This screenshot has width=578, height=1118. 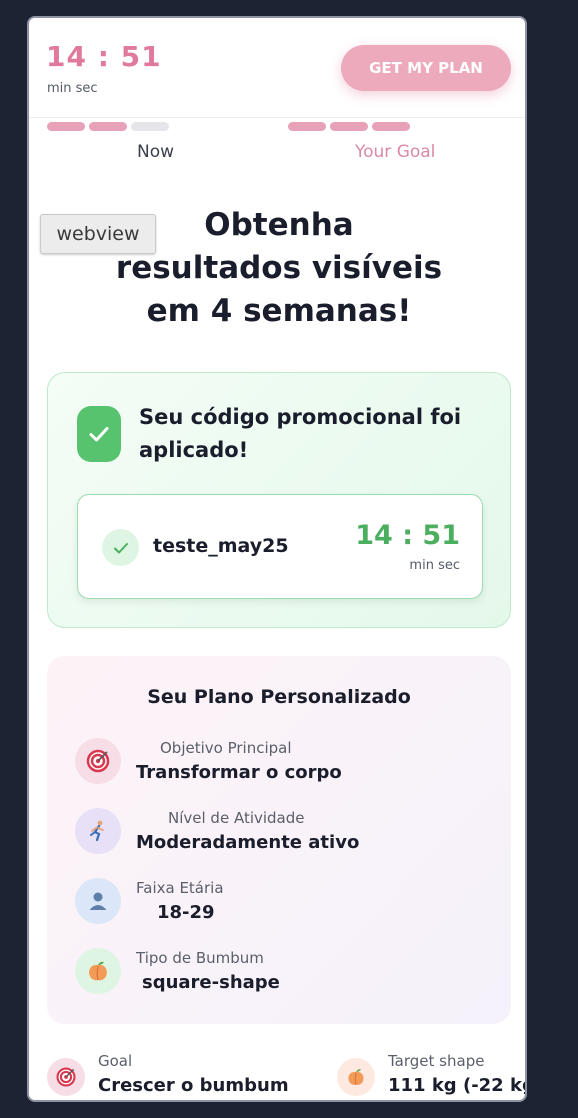 I want to click on progress-goal-label: Your Goal, so click(x=395, y=152).